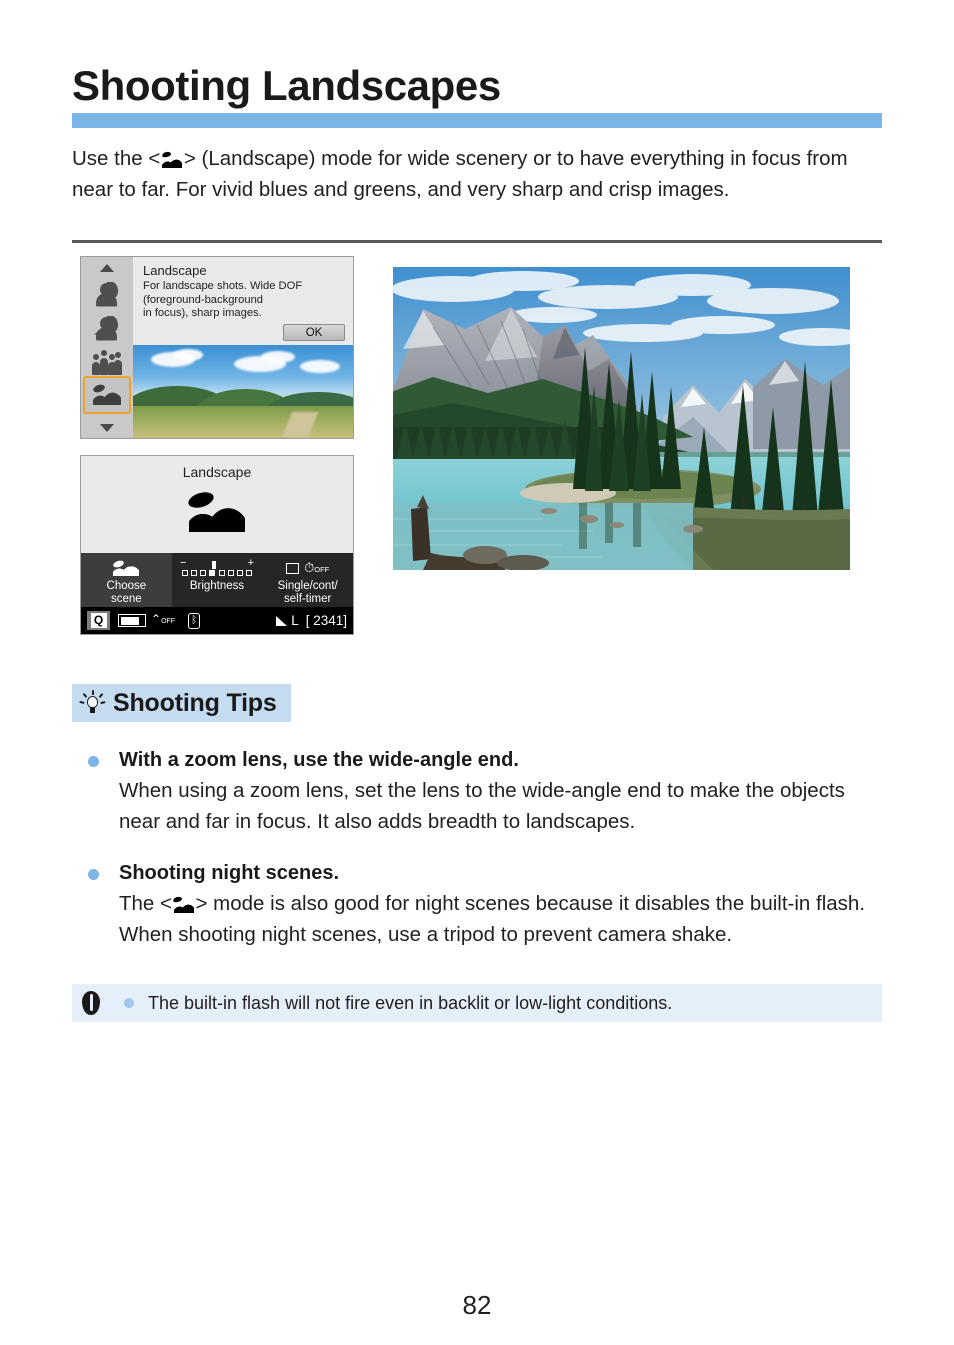 The image size is (954, 1345). I want to click on scene-dialog-line3: in focus), sharp images., so click(202, 313).